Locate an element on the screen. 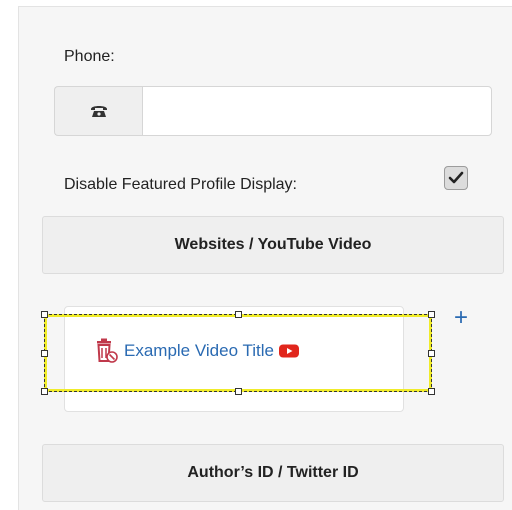  resize-handle-middle-right is located at coordinates (431, 353).